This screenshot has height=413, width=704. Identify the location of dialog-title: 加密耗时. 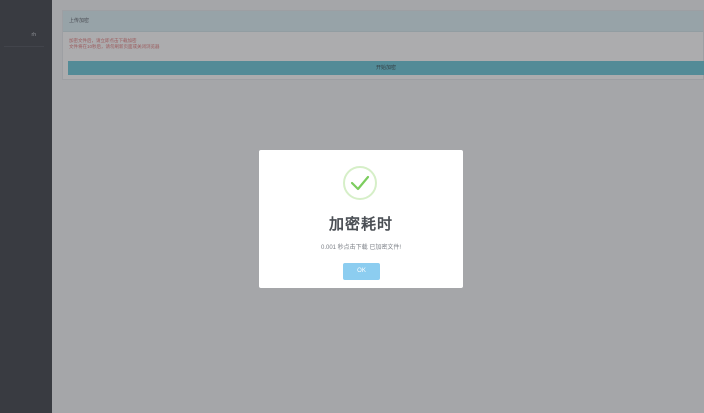
(360, 224).